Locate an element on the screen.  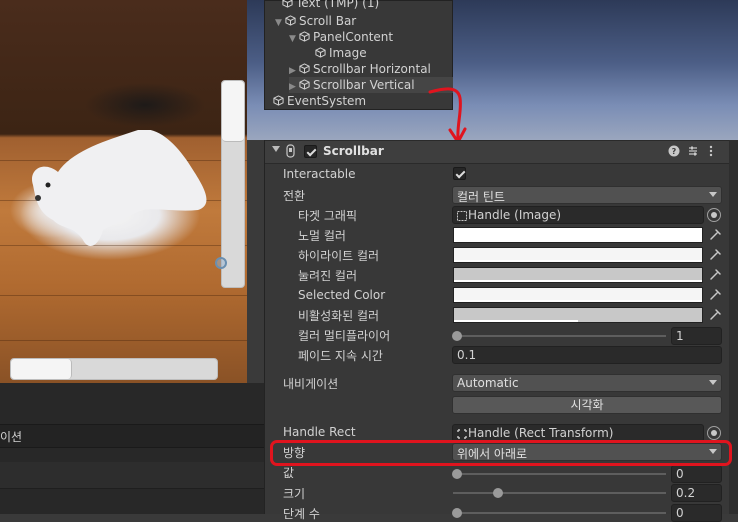
component-enabled-checkbox is located at coordinates (310, 151).